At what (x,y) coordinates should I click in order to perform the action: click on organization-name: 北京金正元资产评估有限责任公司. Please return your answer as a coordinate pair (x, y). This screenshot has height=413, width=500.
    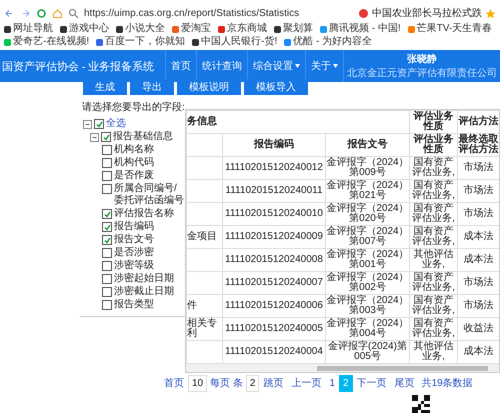
    Looking at the image, I should click on (422, 73).